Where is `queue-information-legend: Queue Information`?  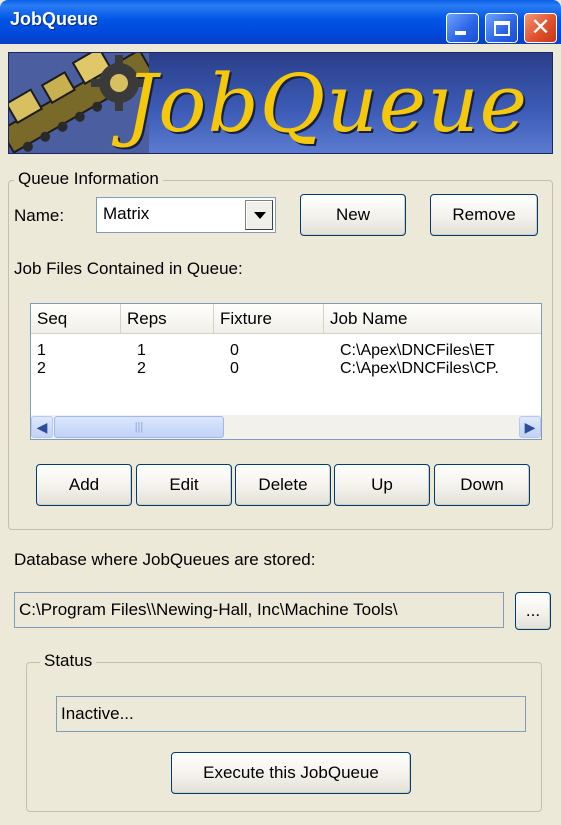
queue-information-legend: Queue Information is located at coordinates (88, 179).